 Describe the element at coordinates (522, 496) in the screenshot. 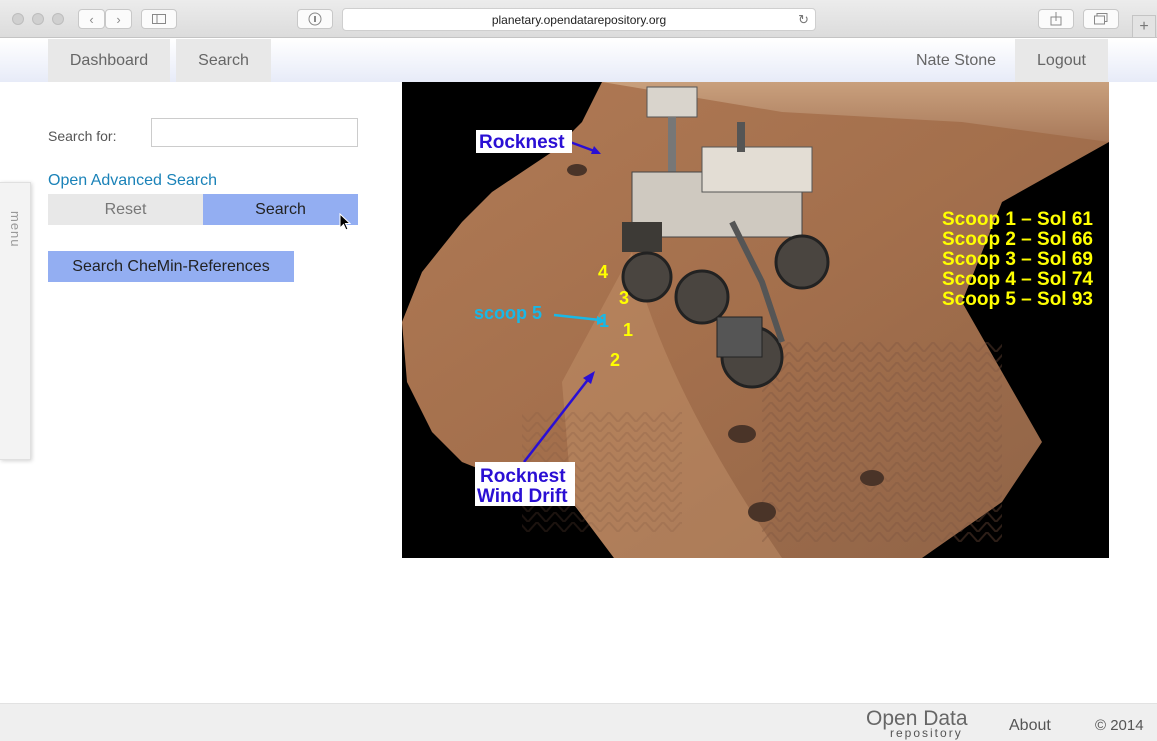

I see `drift-label-line2: Wind Drift` at that location.